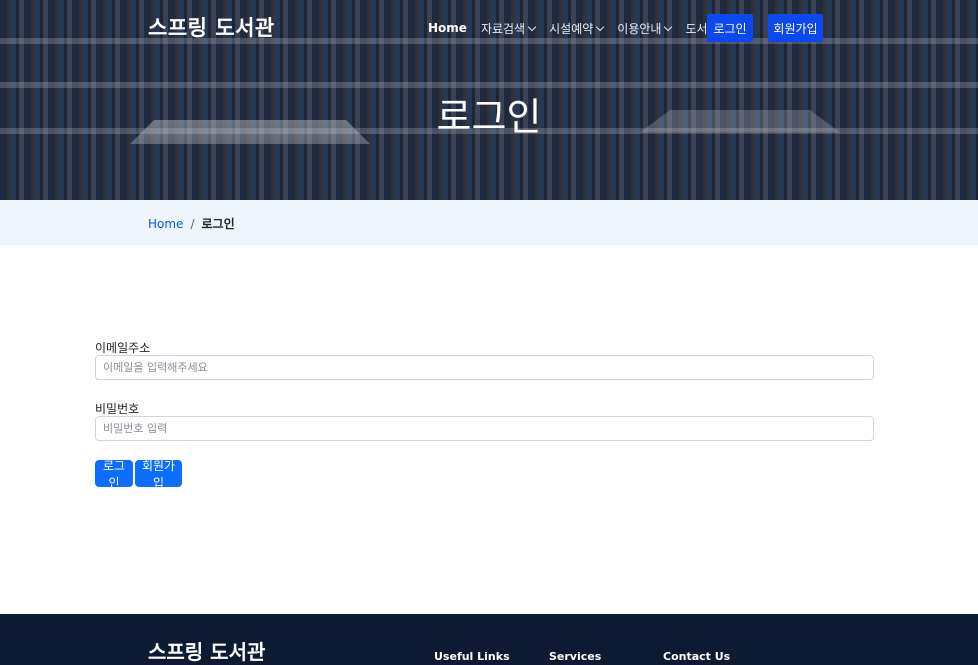 Image resolution: width=978 pixels, height=665 pixels. Describe the element at coordinates (489, 639) in the screenshot. I see `footer: 스프링 도서관 Useful Links Services Contact Us` at that location.